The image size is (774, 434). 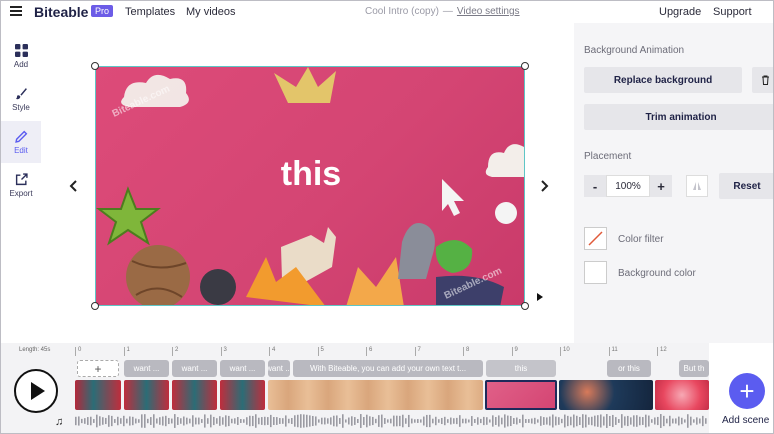 I want to click on scene-caption-selected: this, so click(x=521, y=368).